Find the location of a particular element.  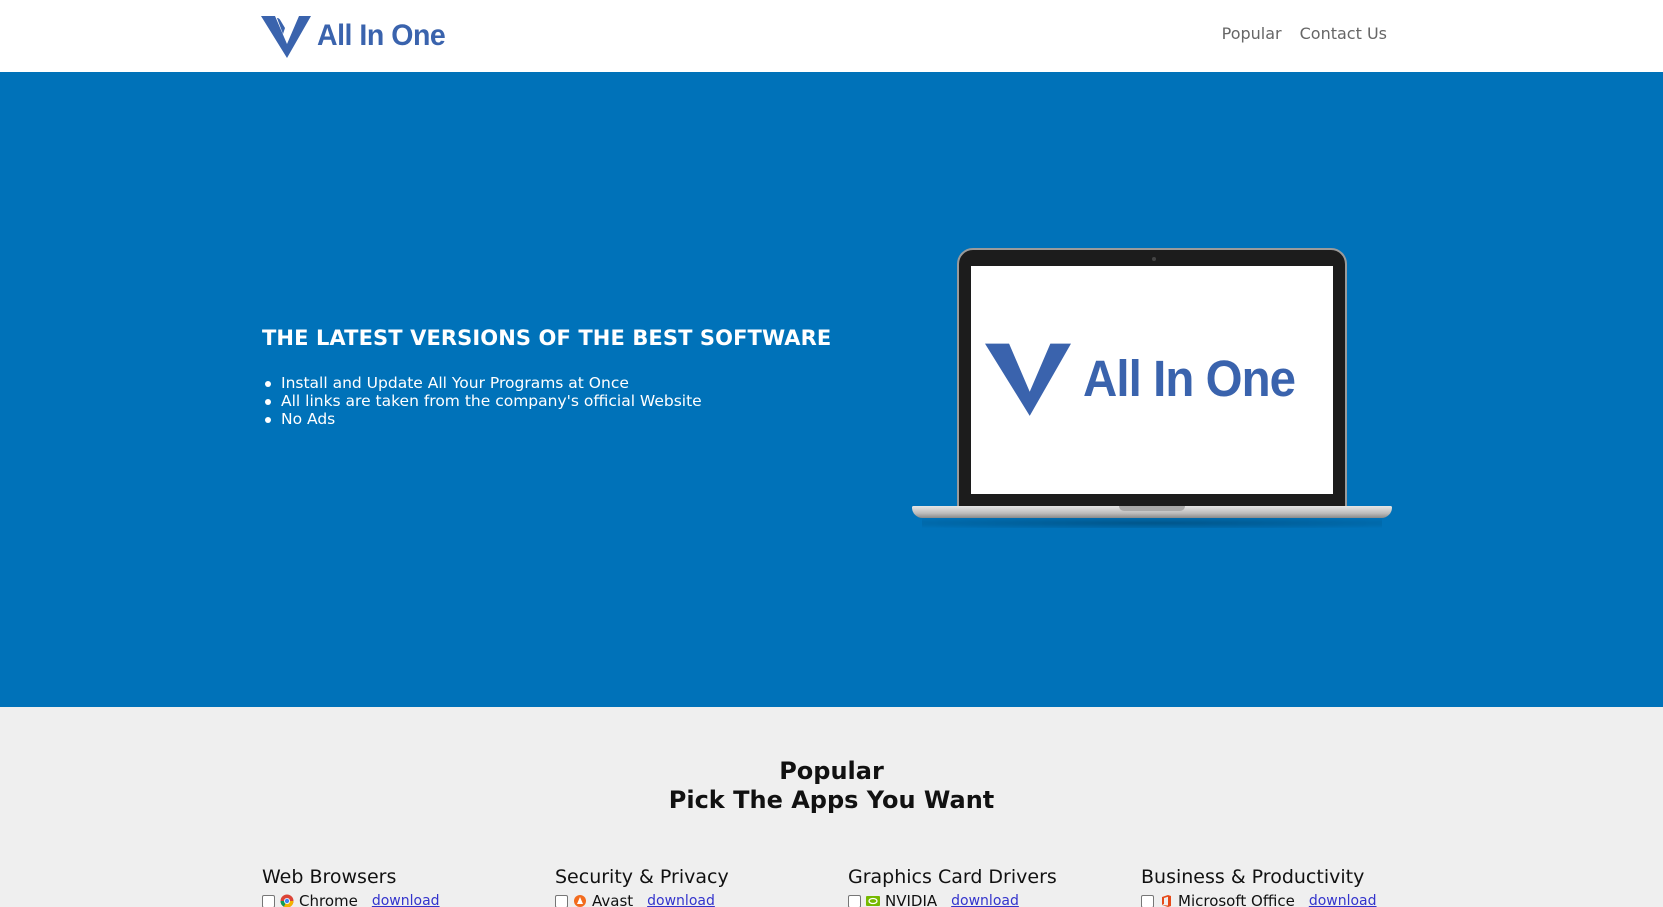

app-row: Avast download is located at coordinates (701, 899).